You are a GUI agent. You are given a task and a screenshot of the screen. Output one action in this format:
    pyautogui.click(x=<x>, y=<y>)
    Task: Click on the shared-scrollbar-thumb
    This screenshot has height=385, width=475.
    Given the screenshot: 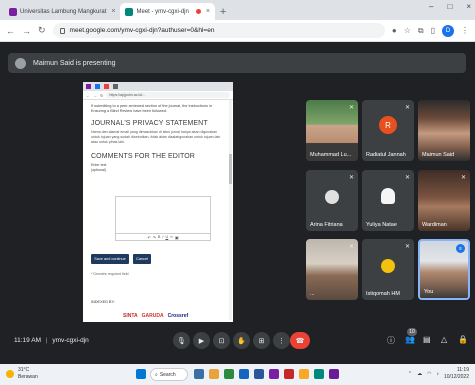 What is the action you would take?
    pyautogui.click(x=230, y=169)
    